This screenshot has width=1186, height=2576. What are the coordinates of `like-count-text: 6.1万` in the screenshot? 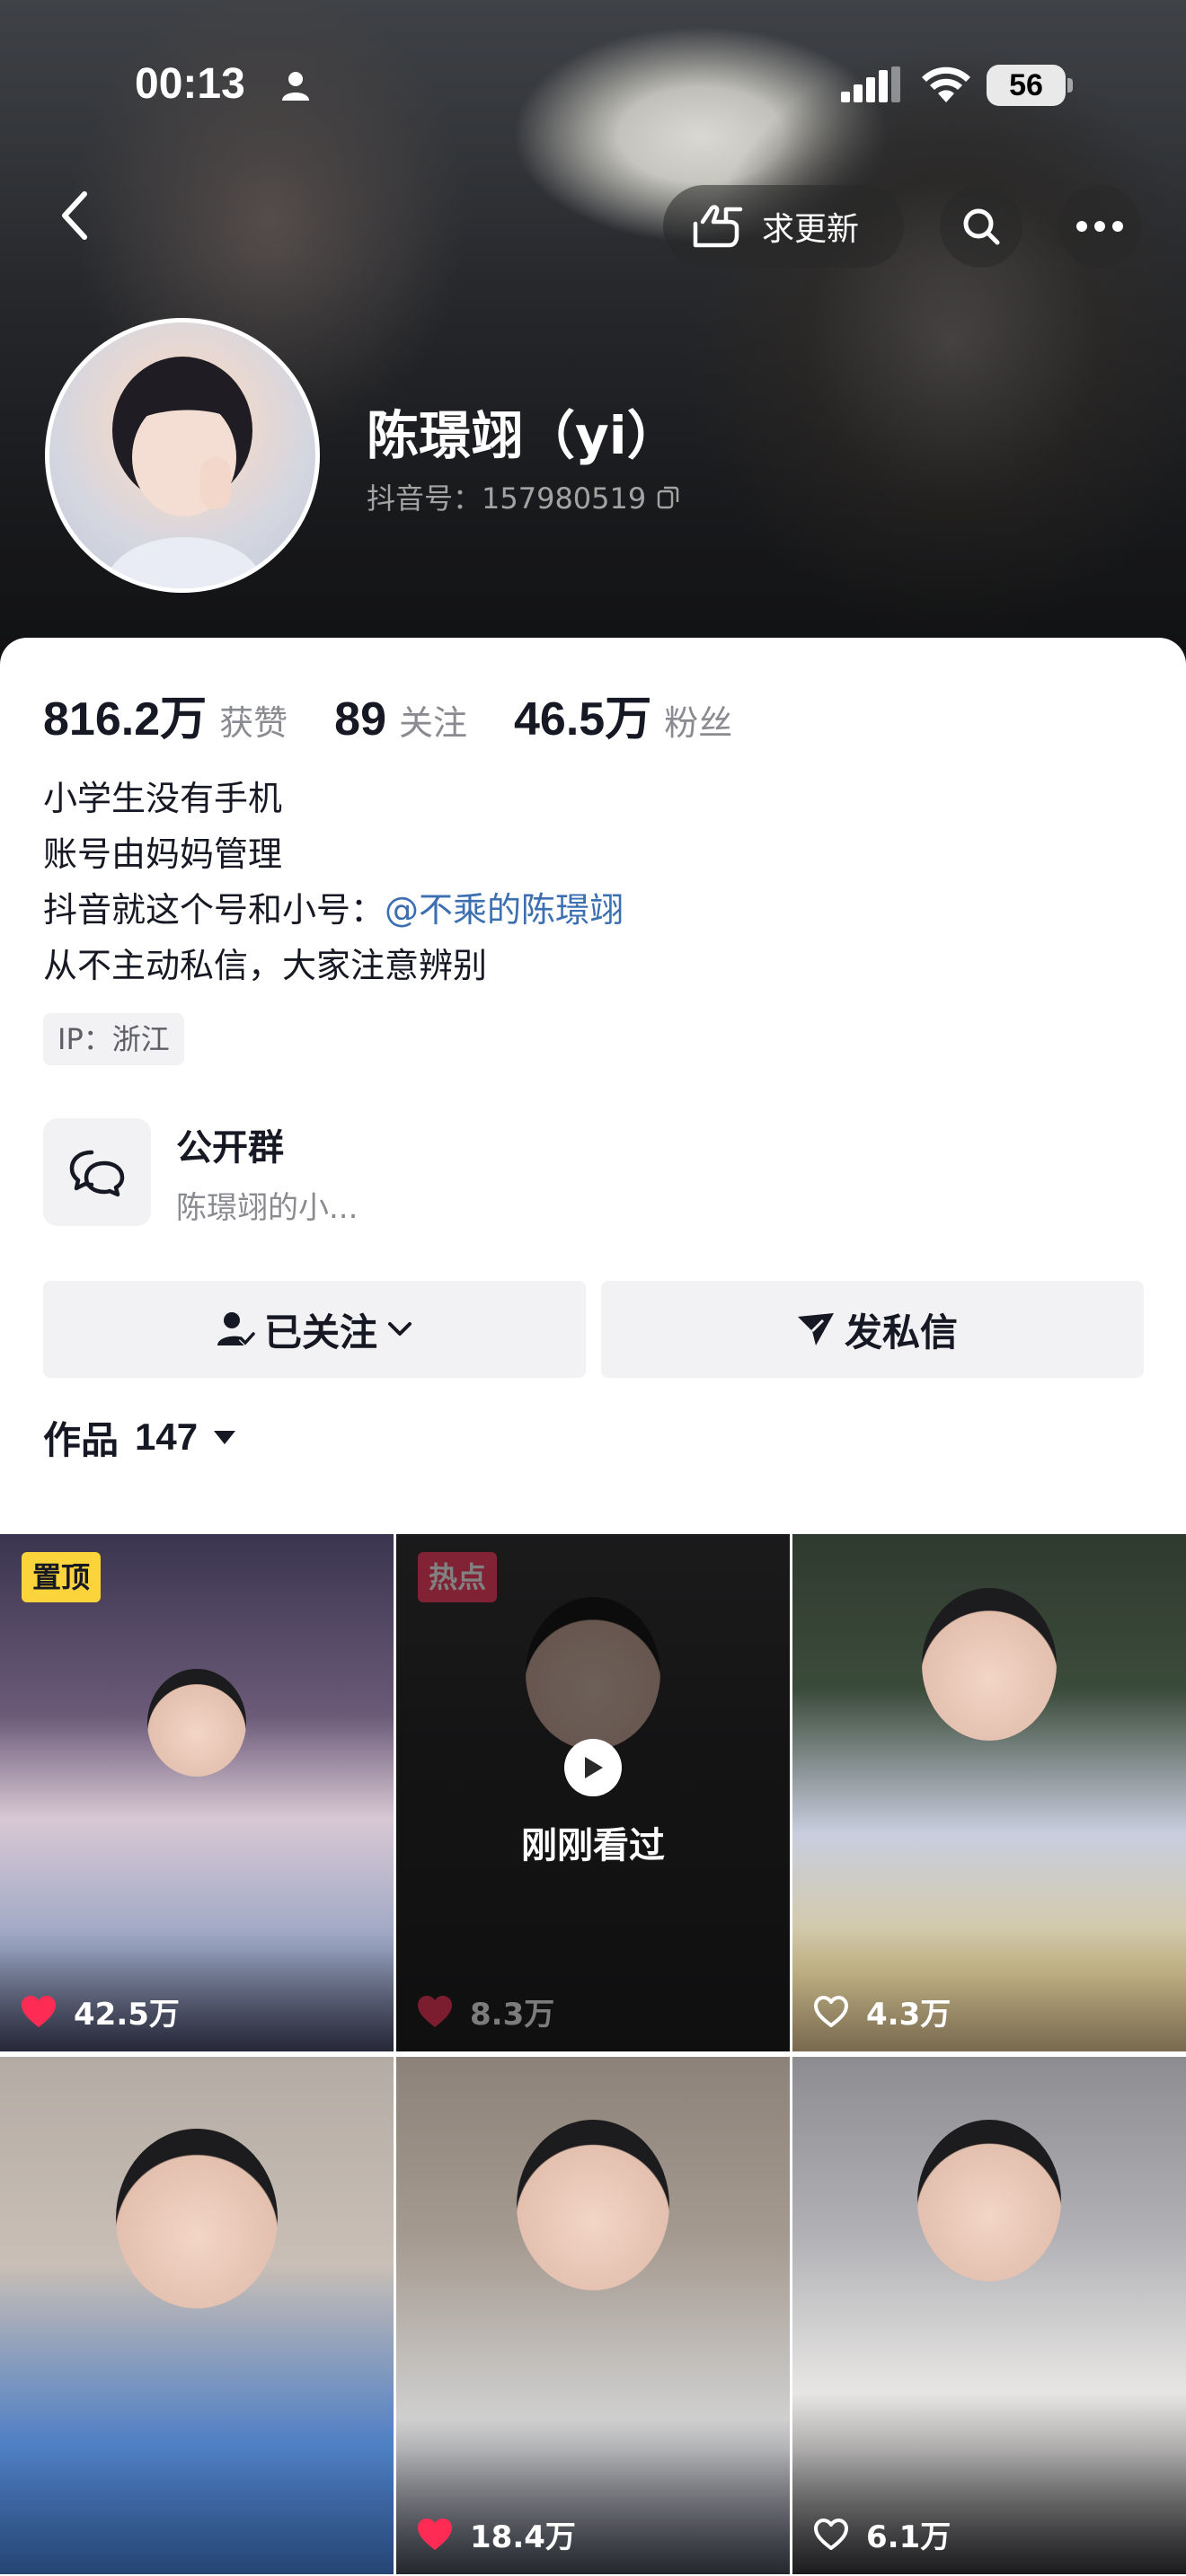 It's located at (908, 2537).